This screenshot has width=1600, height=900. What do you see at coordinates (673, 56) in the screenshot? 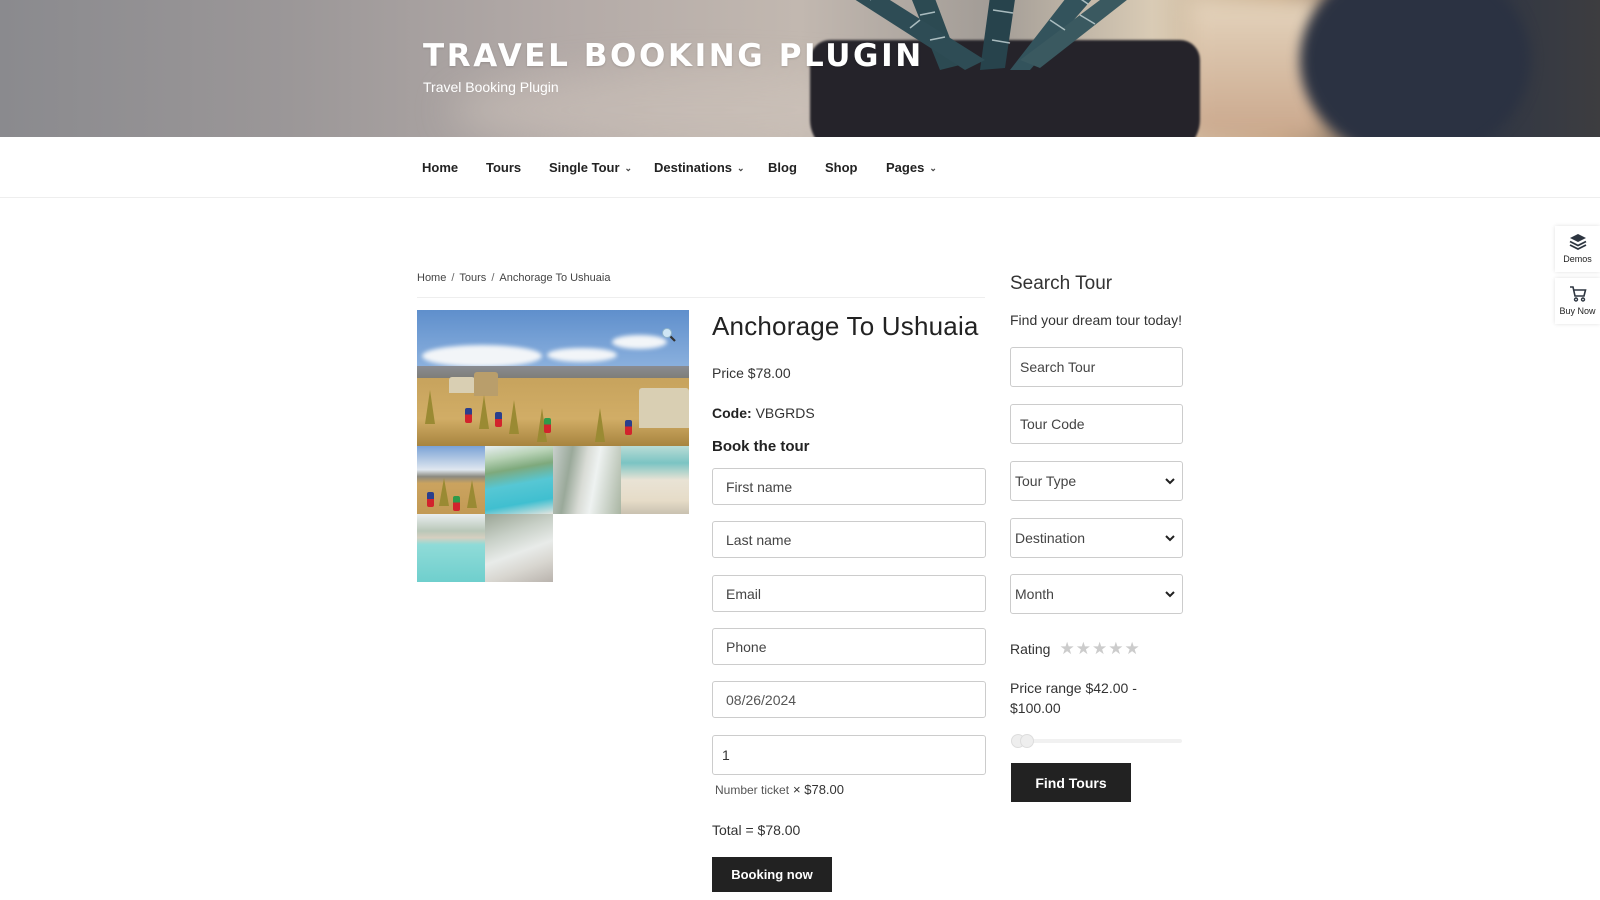
I see `site-title: TRAVEL BOOKING PLUGIN` at bounding box center [673, 56].